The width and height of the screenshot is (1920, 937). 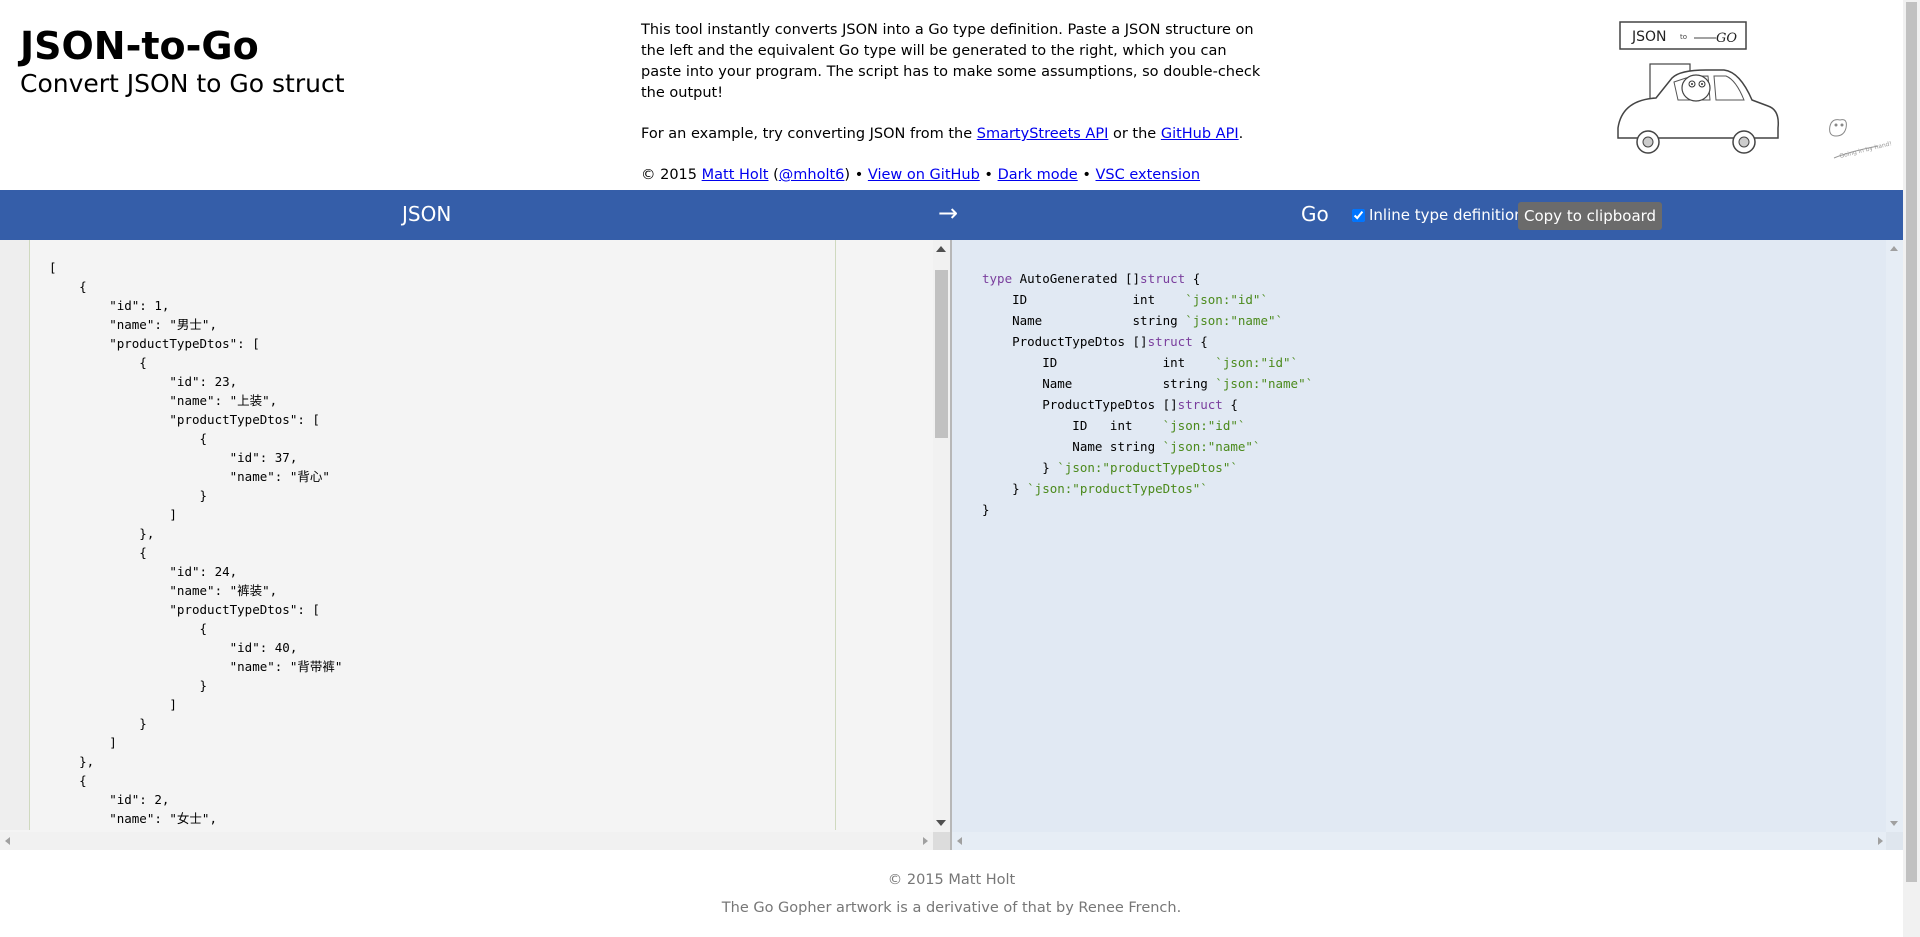 I want to click on json-code-line: },, so click(x=72, y=761).